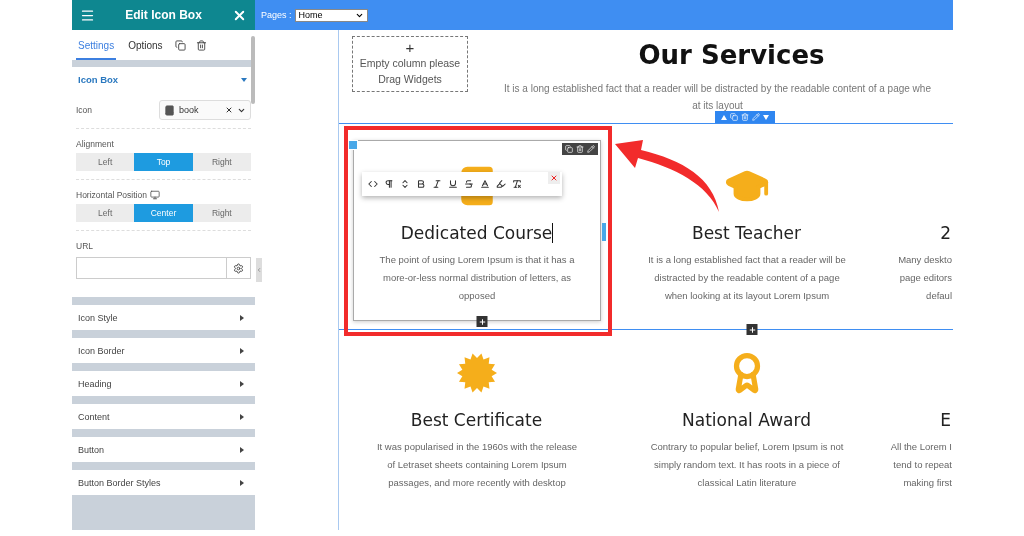  I want to click on tab: Options, so click(145, 45).